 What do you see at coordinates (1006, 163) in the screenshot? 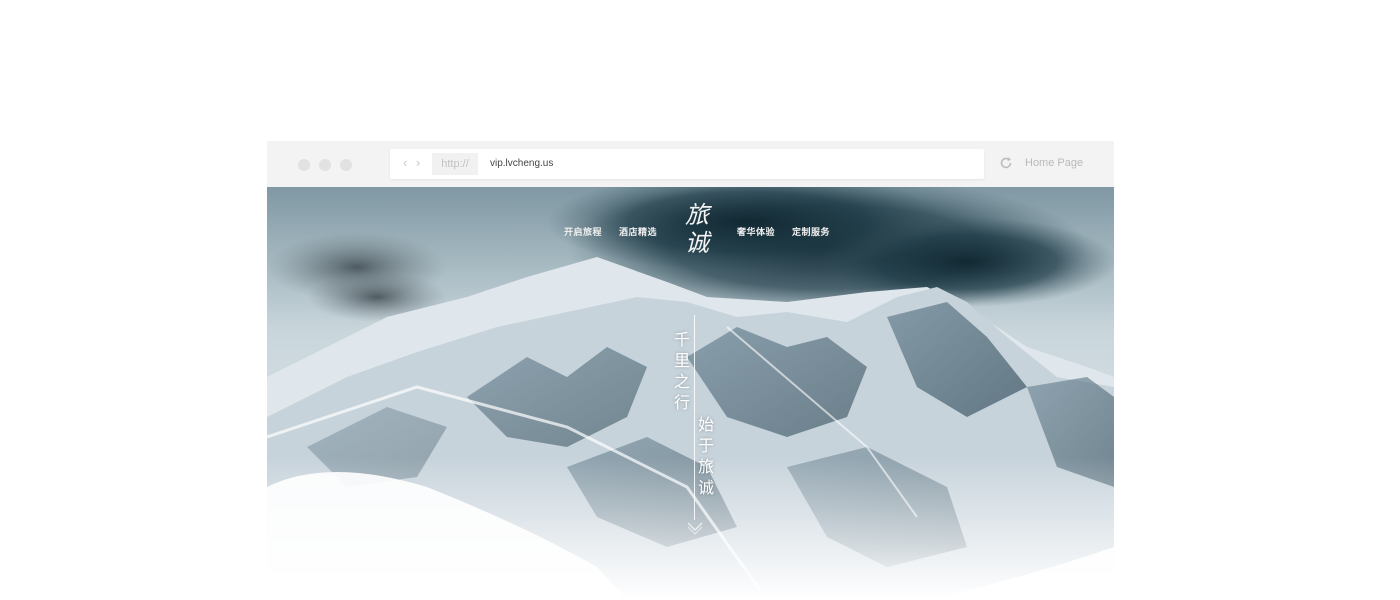
I see `reload-icon` at bounding box center [1006, 163].